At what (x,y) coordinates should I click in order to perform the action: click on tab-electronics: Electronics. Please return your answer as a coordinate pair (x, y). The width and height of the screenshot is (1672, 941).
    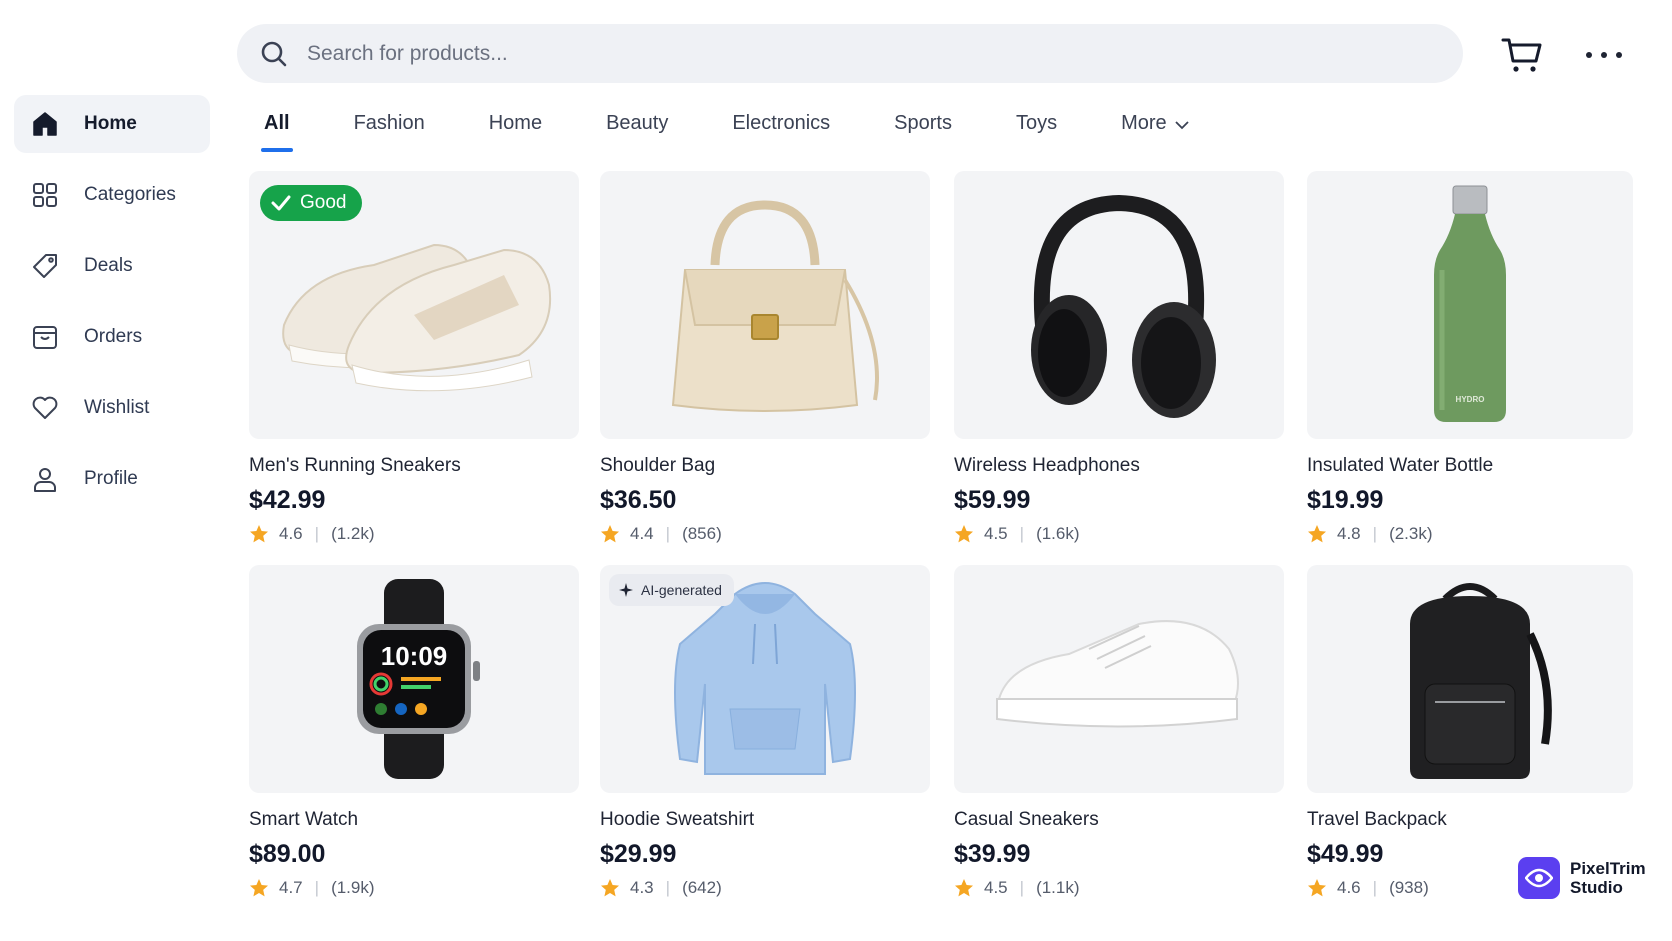
    Looking at the image, I should click on (781, 133).